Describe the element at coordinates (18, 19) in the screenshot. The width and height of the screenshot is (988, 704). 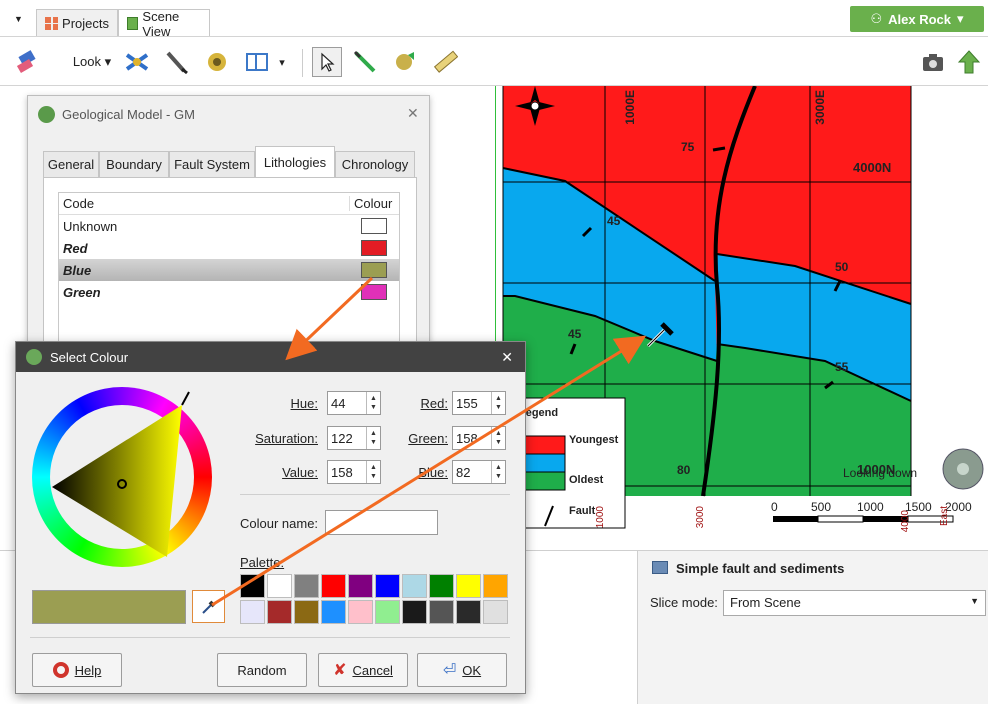
I see `tab-menu-arrow: ▼` at that location.